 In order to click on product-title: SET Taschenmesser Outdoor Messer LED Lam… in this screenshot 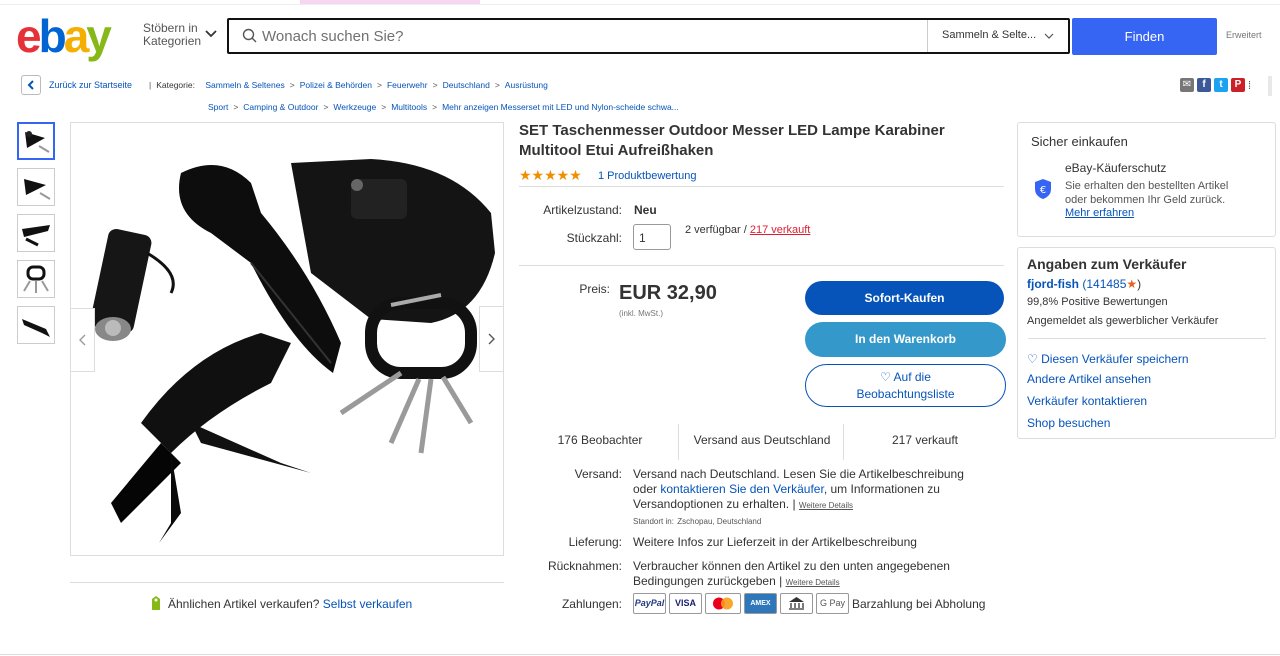, I will do `click(732, 140)`.